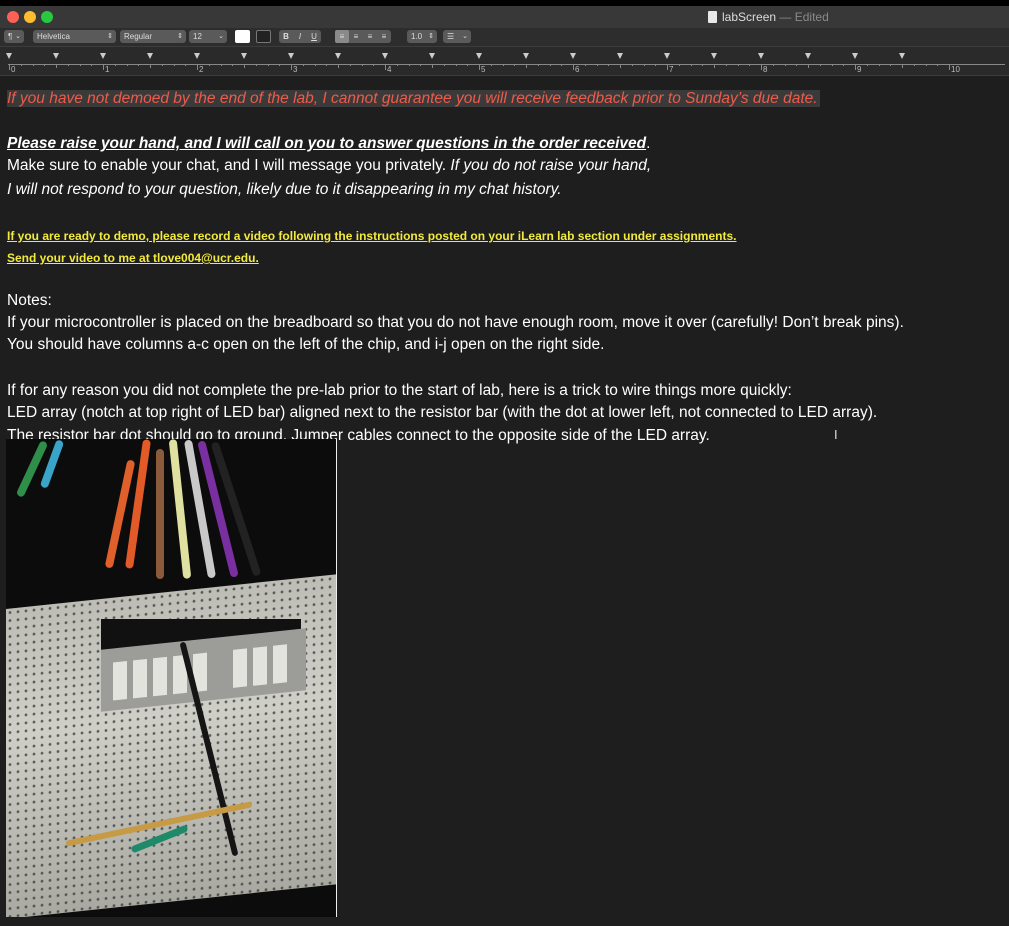 The width and height of the screenshot is (1009, 926). Describe the element at coordinates (370, 36) in the screenshot. I see `align-right-button: ≡` at that location.